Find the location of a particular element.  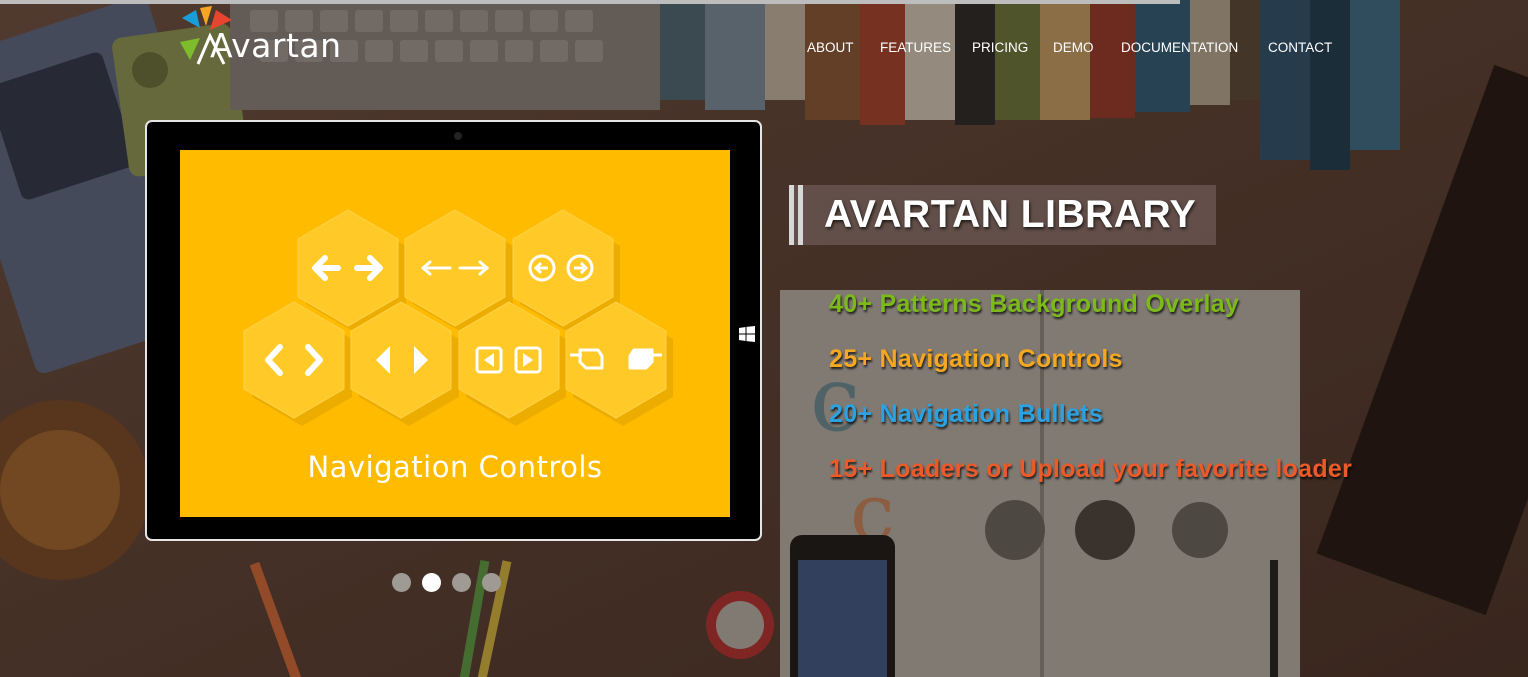

nav-about: ABOUT is located at coordinates (843, 47).